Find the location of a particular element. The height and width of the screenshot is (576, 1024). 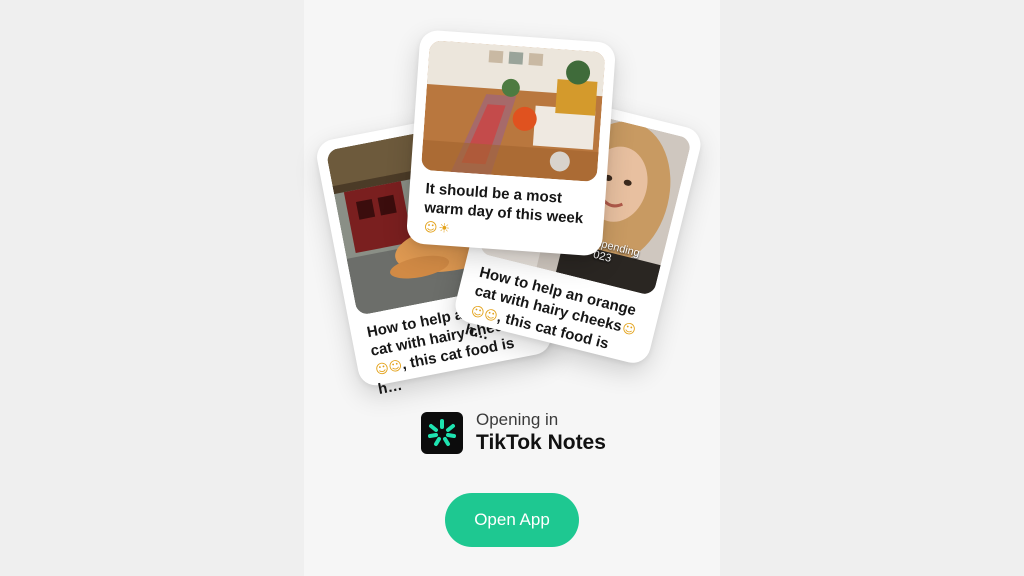

note-thumbnail-room is located at coordinates (513, 111).